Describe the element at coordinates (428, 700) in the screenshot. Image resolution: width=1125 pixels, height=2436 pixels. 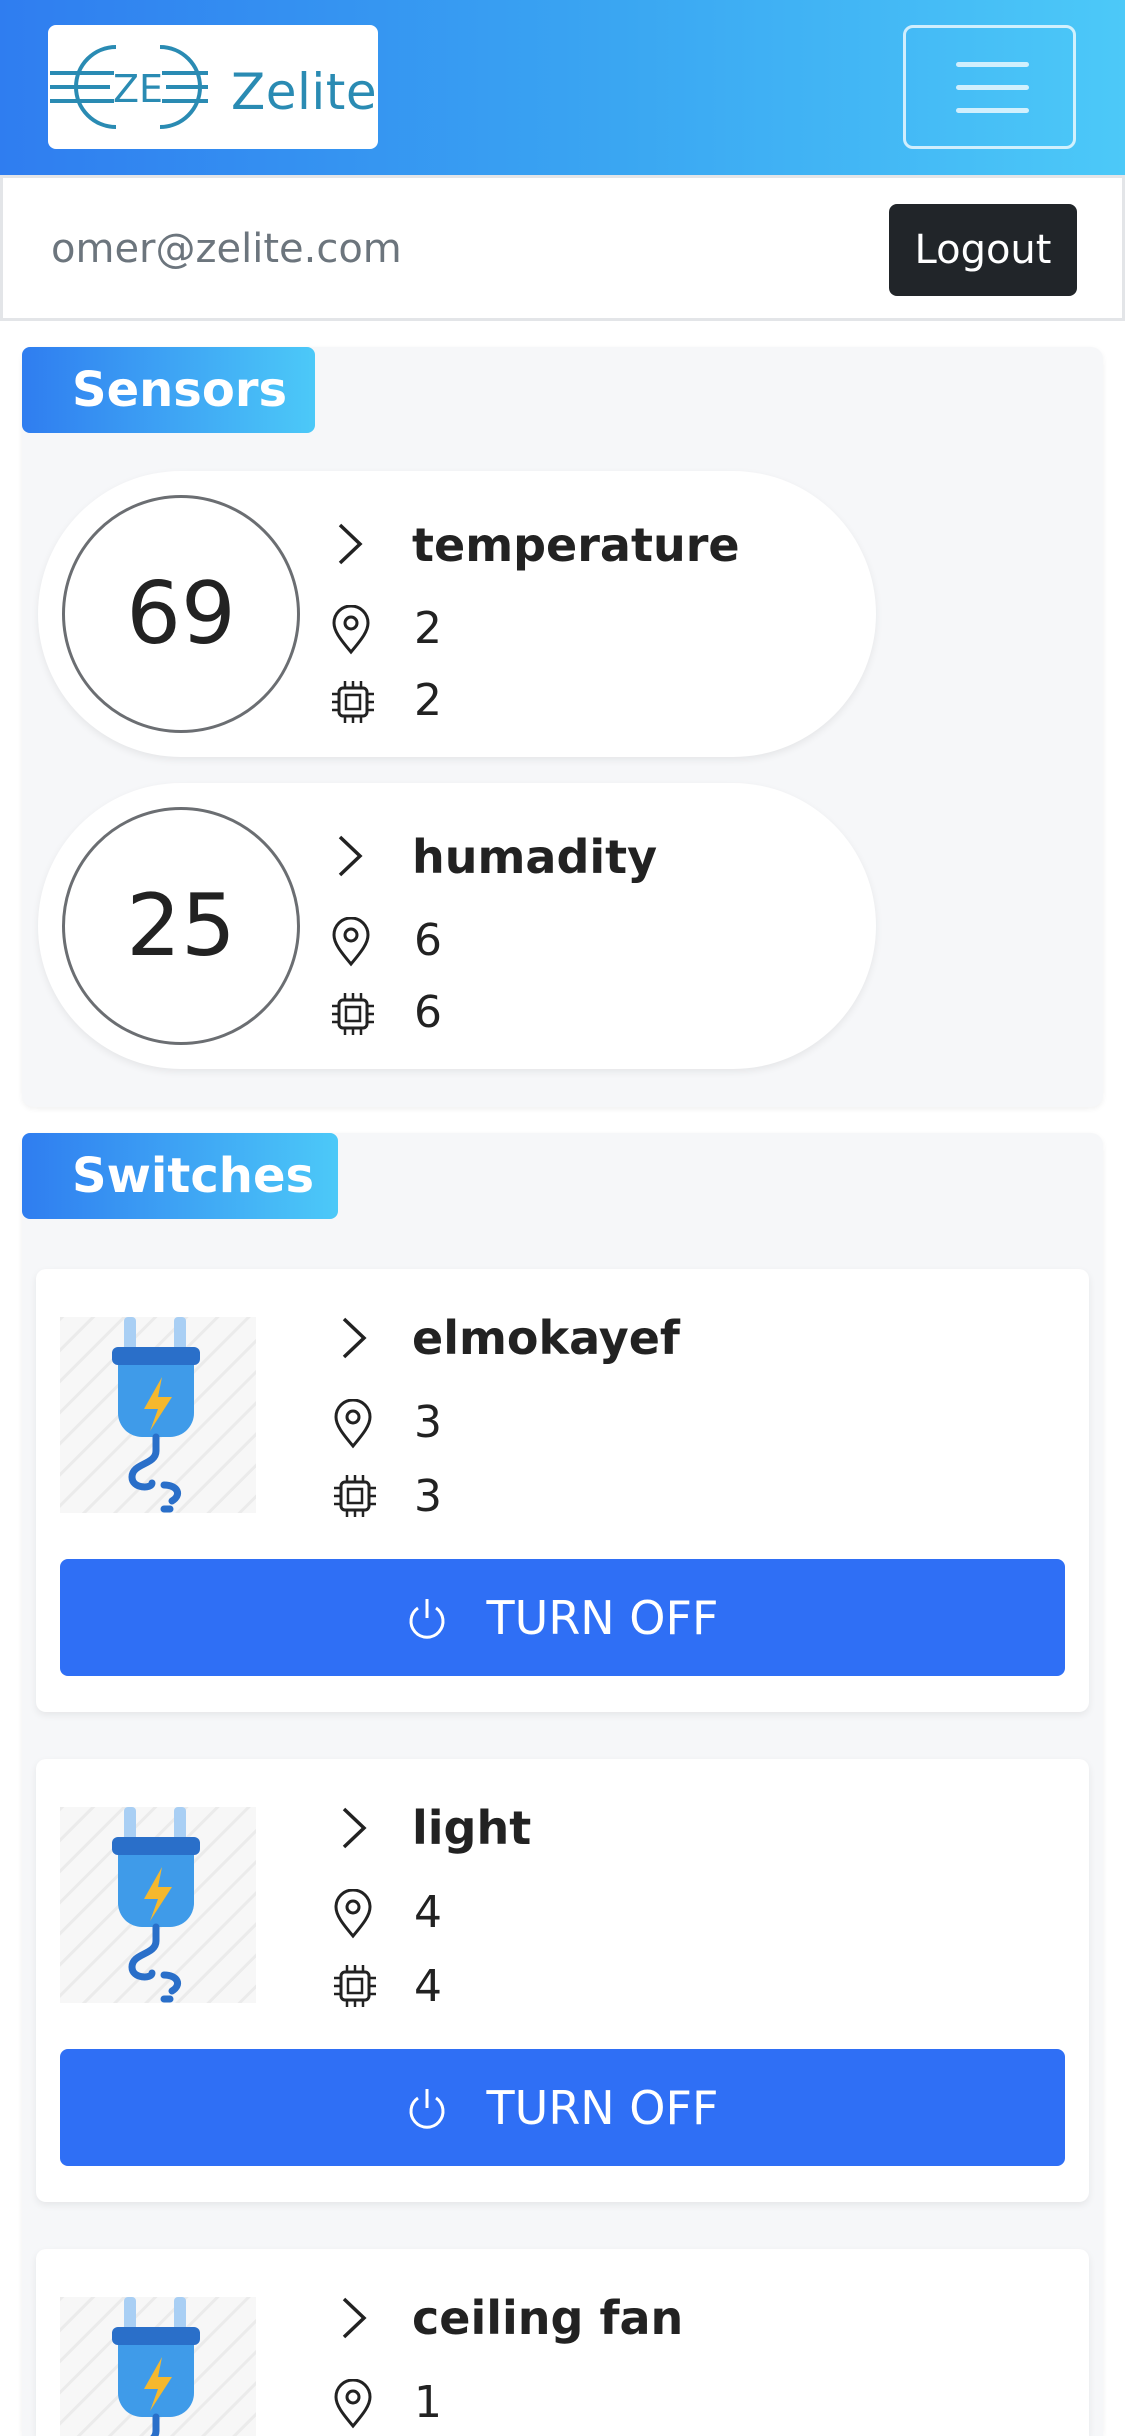
I see `sensor-device-count: 2` at that location.